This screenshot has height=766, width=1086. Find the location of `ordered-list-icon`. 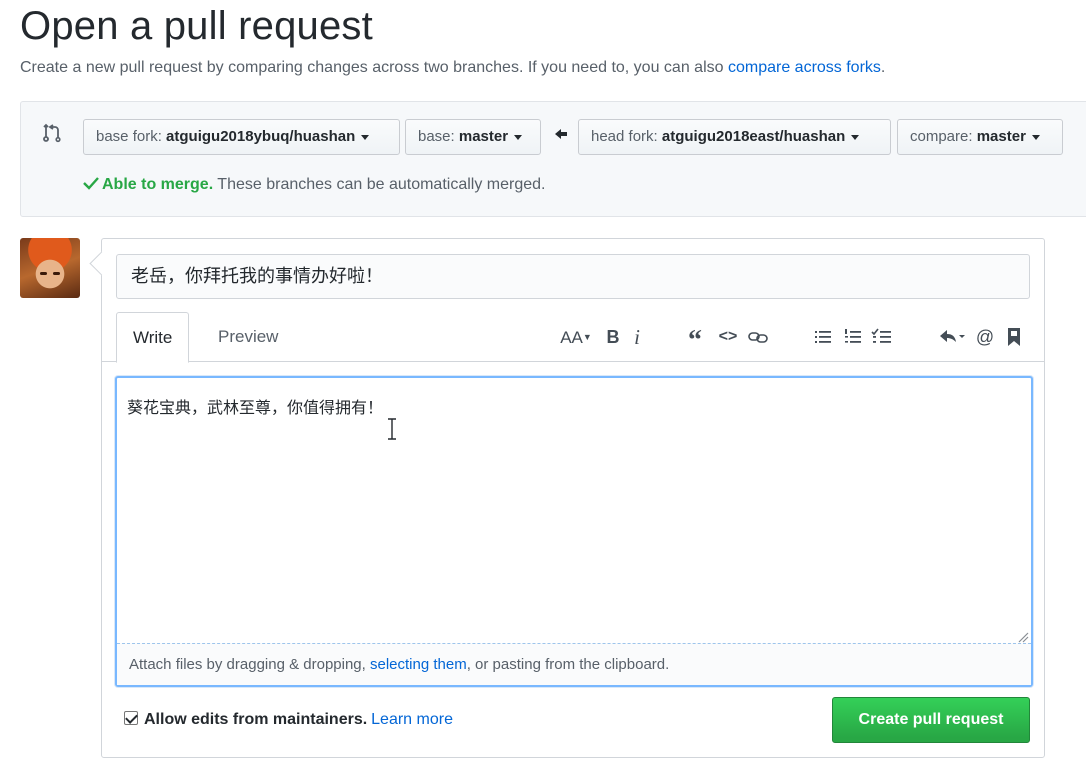

ordered-list-icon is located at coordinates (853, 337).